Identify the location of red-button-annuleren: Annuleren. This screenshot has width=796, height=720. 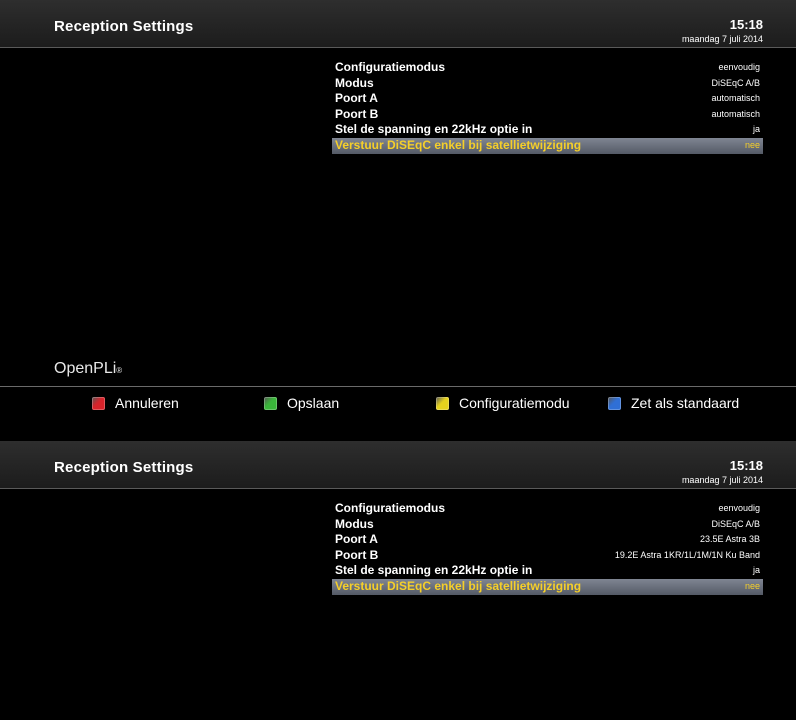
(135, 403).